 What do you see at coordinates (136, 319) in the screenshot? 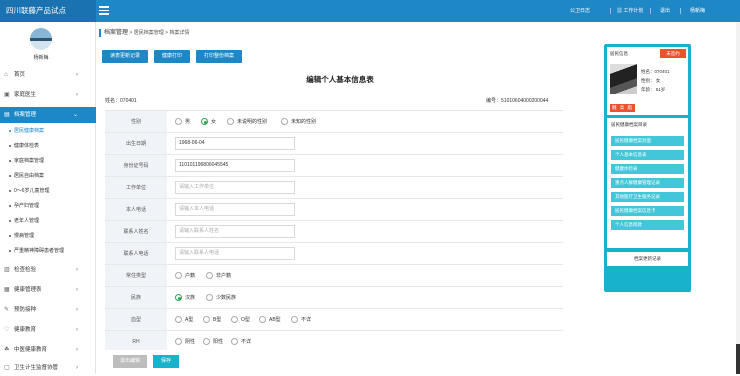
I see `blood-label: 血型` at bounding box center [136, 319].